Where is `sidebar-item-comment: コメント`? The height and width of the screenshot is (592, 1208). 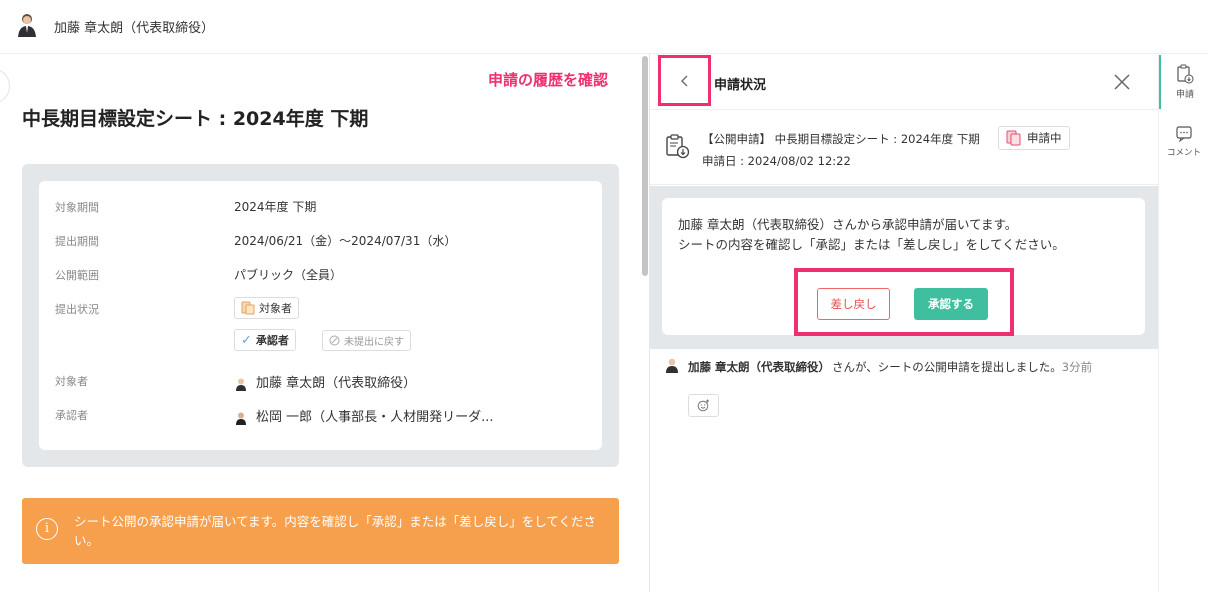
sidebar-item-comment: コメント is located at coordinates (1183, 148).